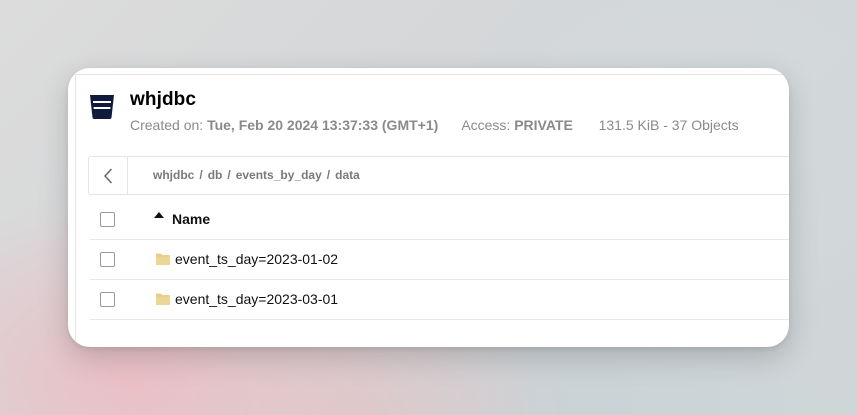 The width and height of the screenshot is (857, 415). What do you see at coordinates (438, 175) in the screenshot?
I see `breadcrumb-bar: whjdbc / db / events_by_day / data` at bounding box center [438, 175].